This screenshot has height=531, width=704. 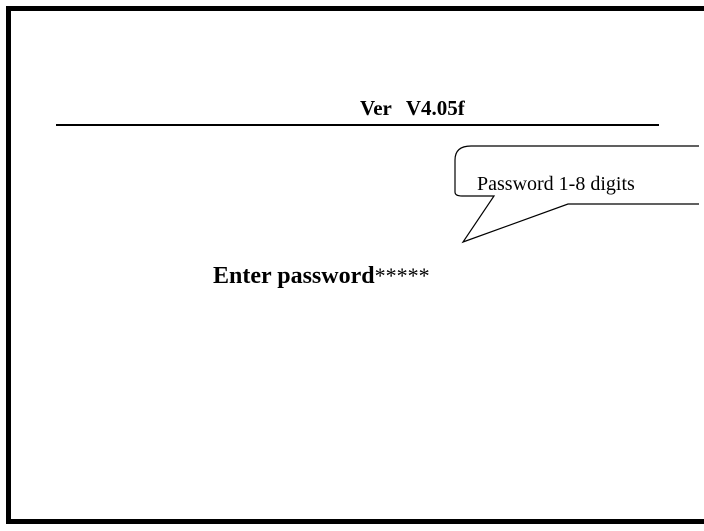 I want to click on password-prompt: Enter password*****, so click(x=321, y=276).